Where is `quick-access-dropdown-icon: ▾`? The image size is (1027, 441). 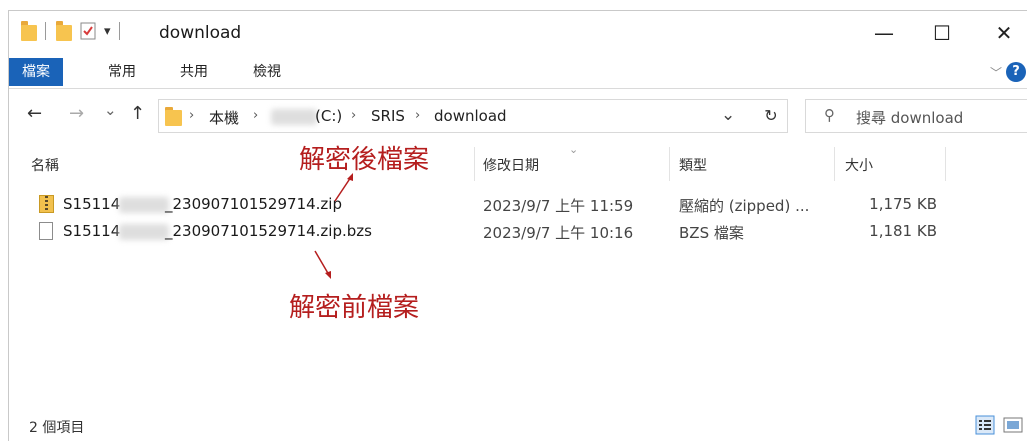
quick-access-dropdown-icon: ▾ is located at coordinates (107, 31).